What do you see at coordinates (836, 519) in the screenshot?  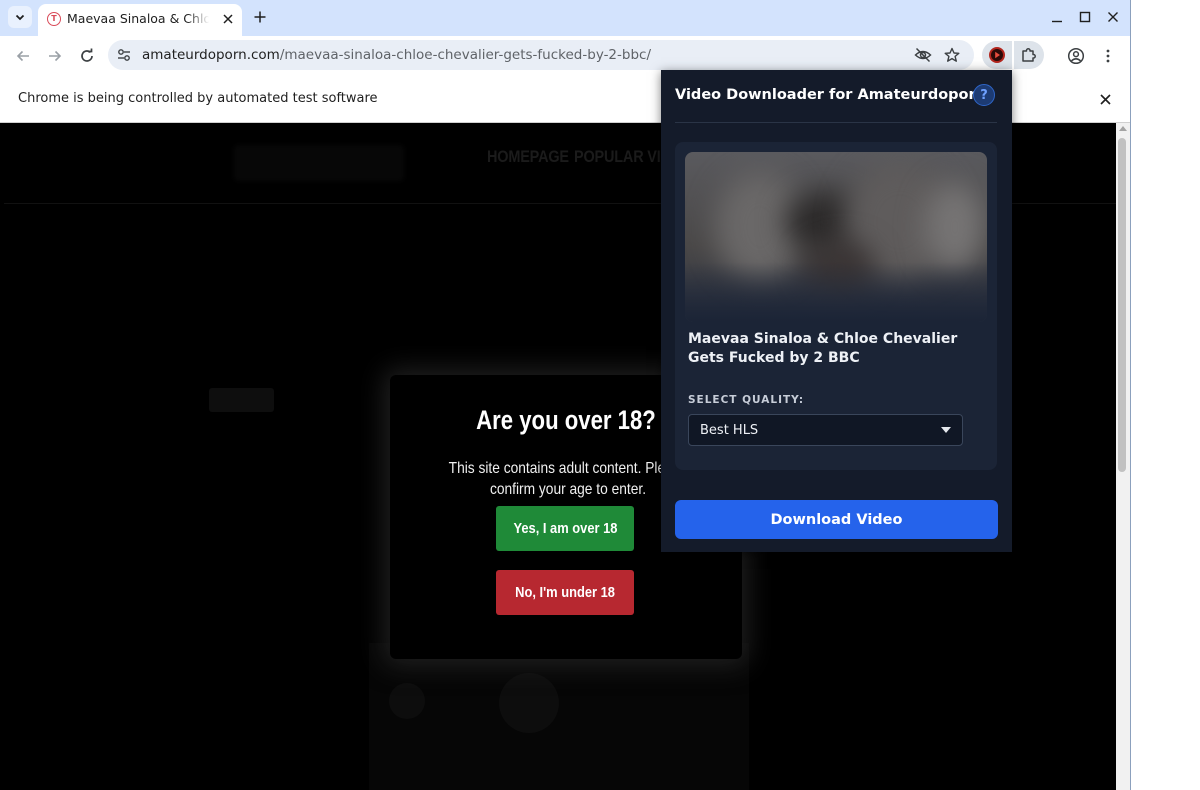 I see `download-video-button: Download Video` at bounding box center [836, 519].